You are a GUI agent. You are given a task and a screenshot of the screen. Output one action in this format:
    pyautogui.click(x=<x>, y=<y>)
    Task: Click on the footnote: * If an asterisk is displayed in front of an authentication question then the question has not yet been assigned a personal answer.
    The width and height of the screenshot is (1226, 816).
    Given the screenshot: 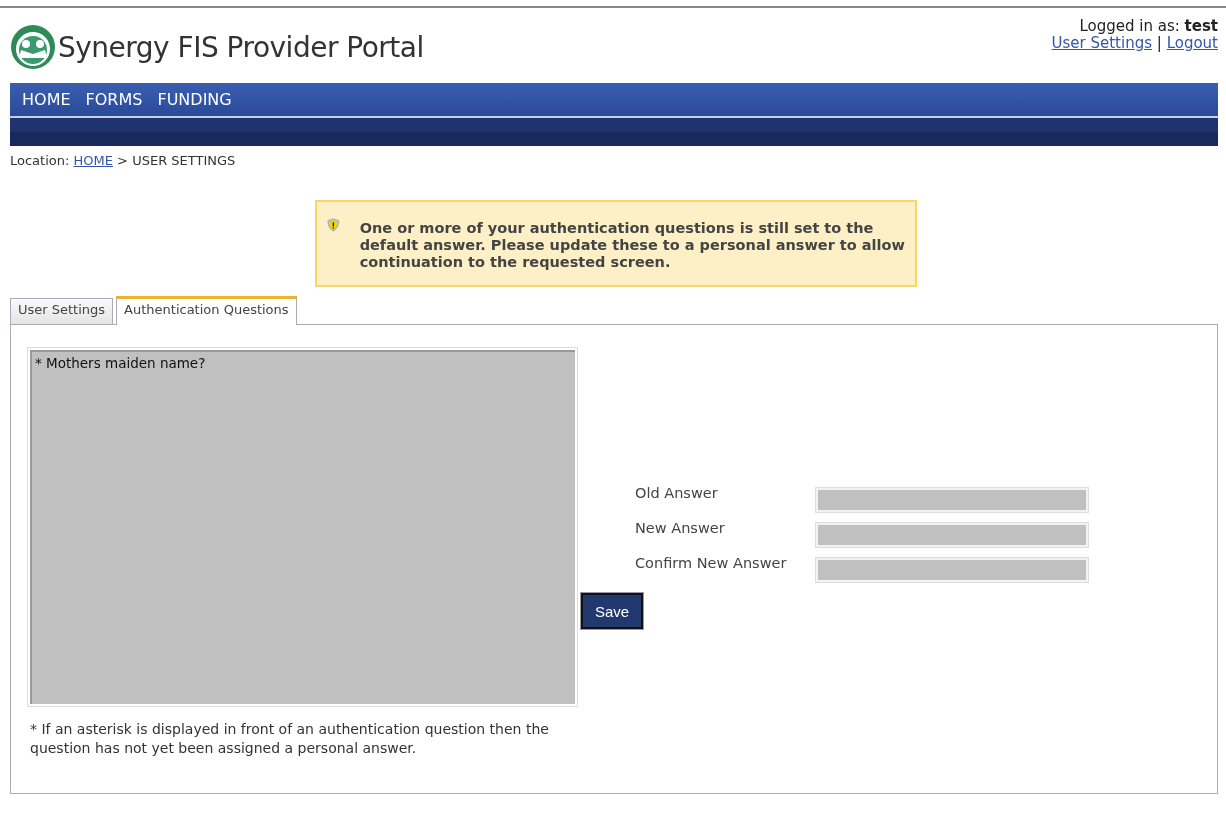 What is the action you would take?
    pyautogui.click(x=290, y=739)
    